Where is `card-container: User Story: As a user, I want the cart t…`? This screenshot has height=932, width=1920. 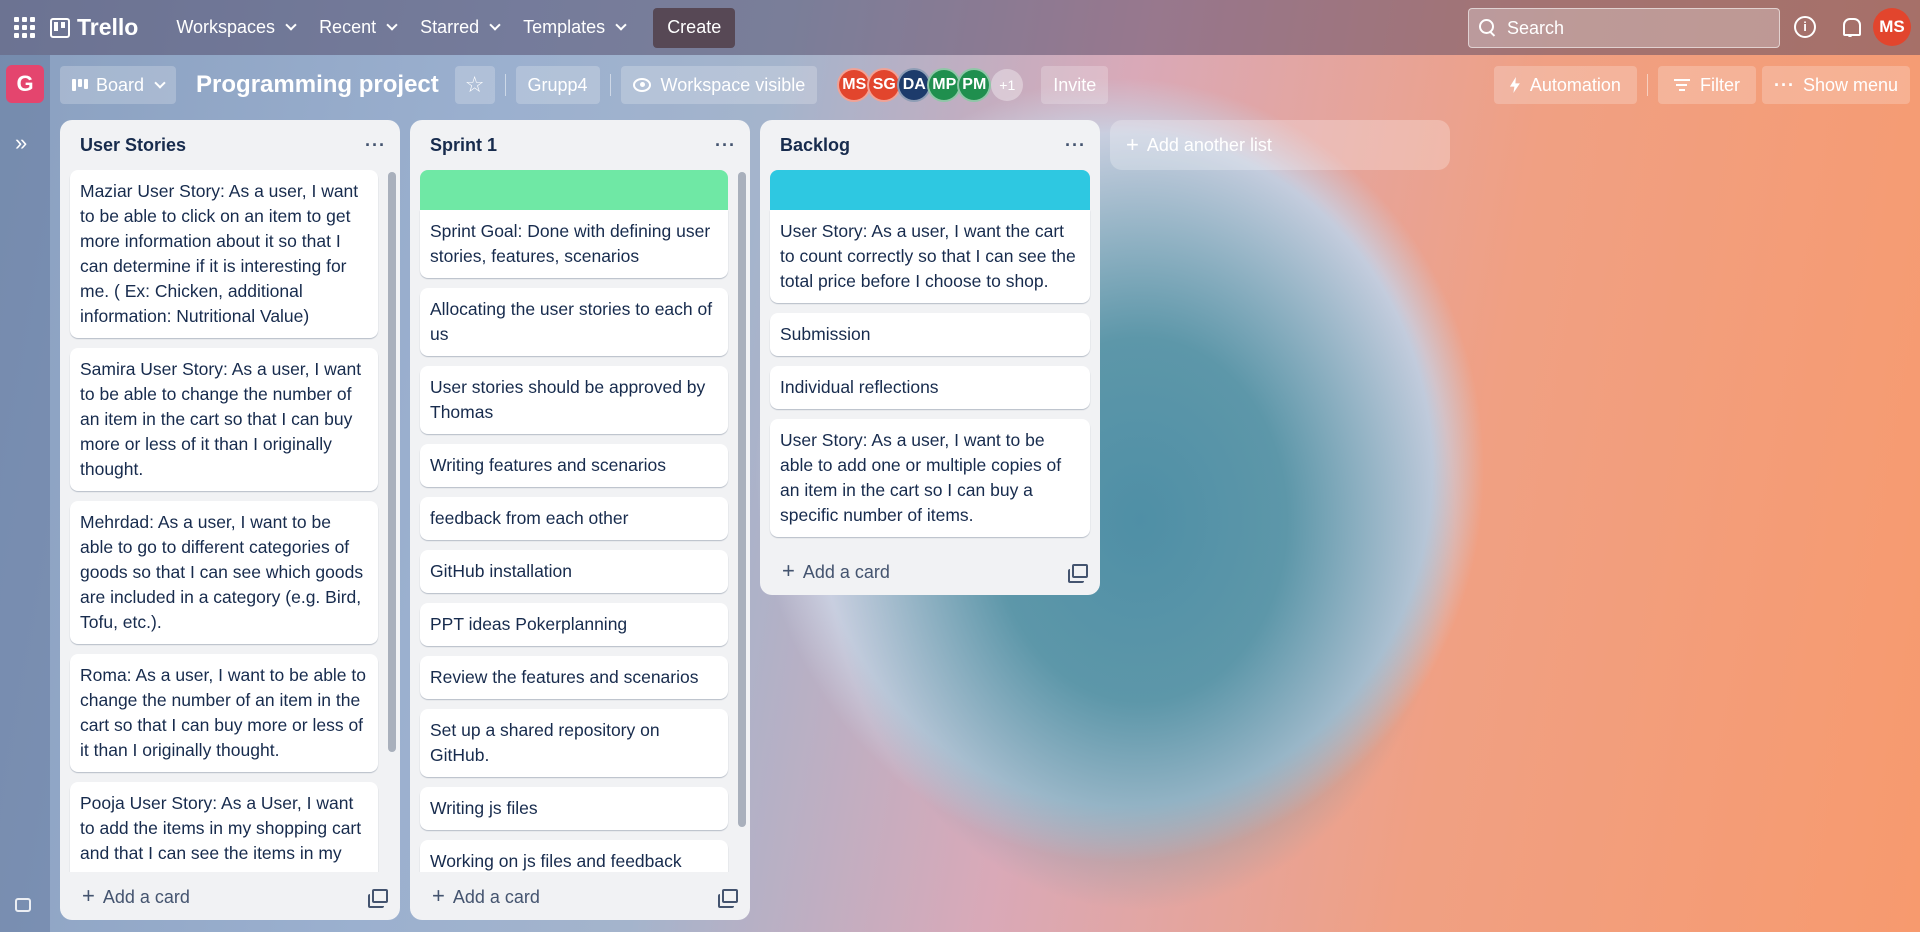 card-container: User Story: As a user, I want the cart t… is located at coordinates (930, 358).